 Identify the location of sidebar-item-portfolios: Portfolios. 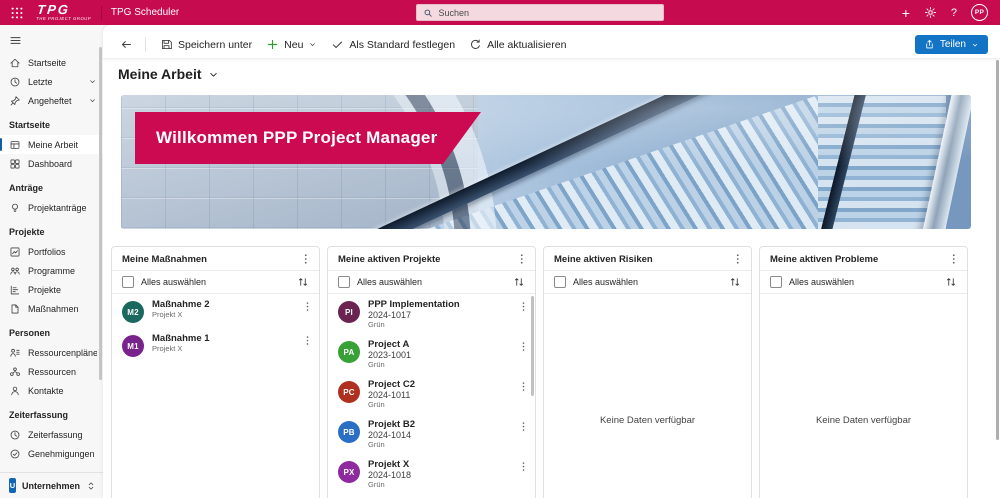
(51, 251).